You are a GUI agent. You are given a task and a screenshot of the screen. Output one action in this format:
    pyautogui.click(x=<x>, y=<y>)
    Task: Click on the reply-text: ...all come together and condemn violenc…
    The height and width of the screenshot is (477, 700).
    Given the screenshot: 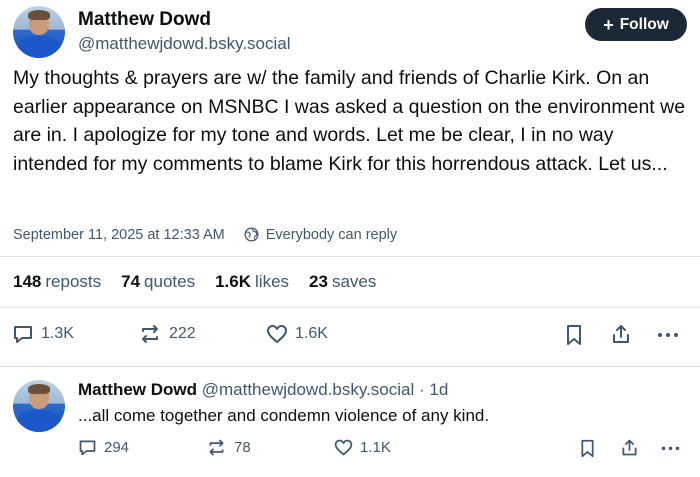 What is the action you would take?
    pyautogui.click(x=284, y=415)
    